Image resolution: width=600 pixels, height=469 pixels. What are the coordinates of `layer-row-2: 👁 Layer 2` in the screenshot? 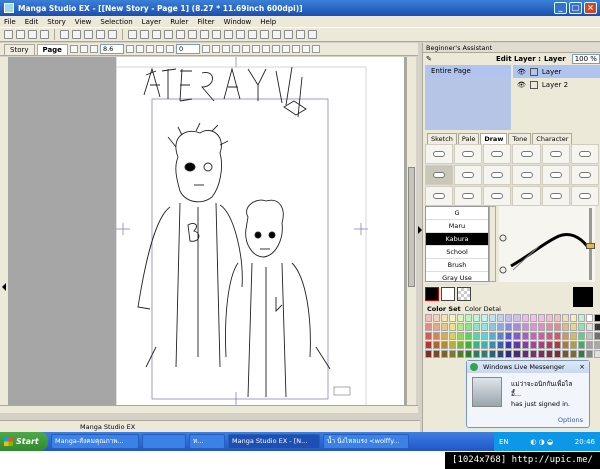 It's located at (556, 84).